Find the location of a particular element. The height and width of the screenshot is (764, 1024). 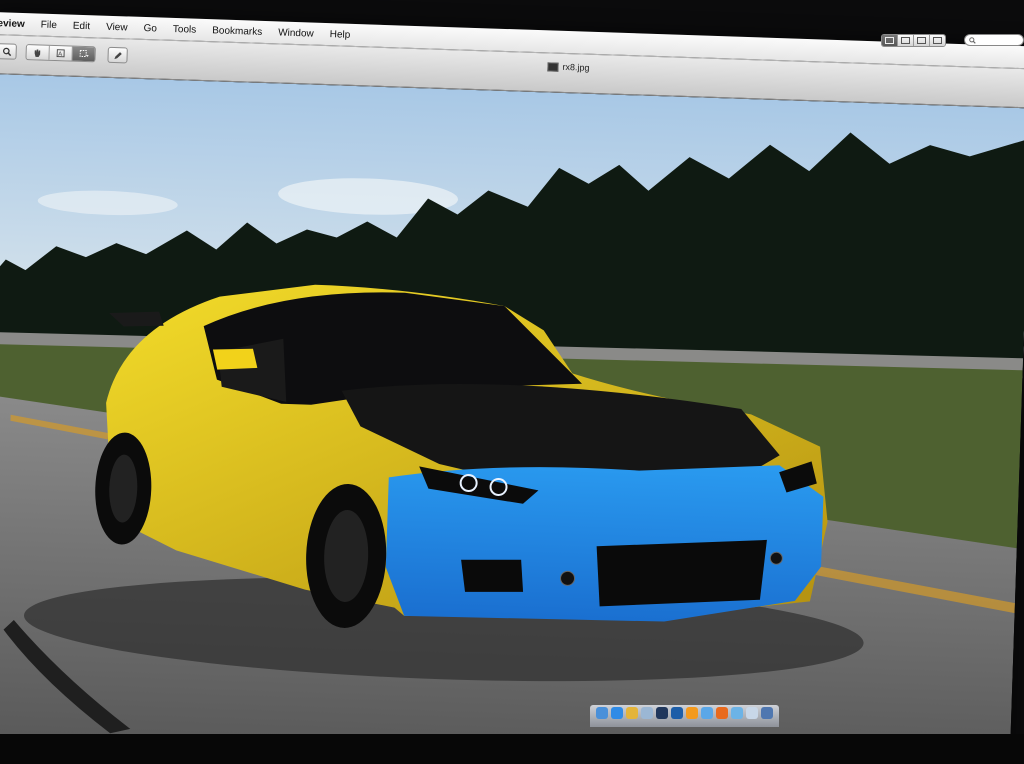

text-tool-button: A is located at coordinates (61, 53).